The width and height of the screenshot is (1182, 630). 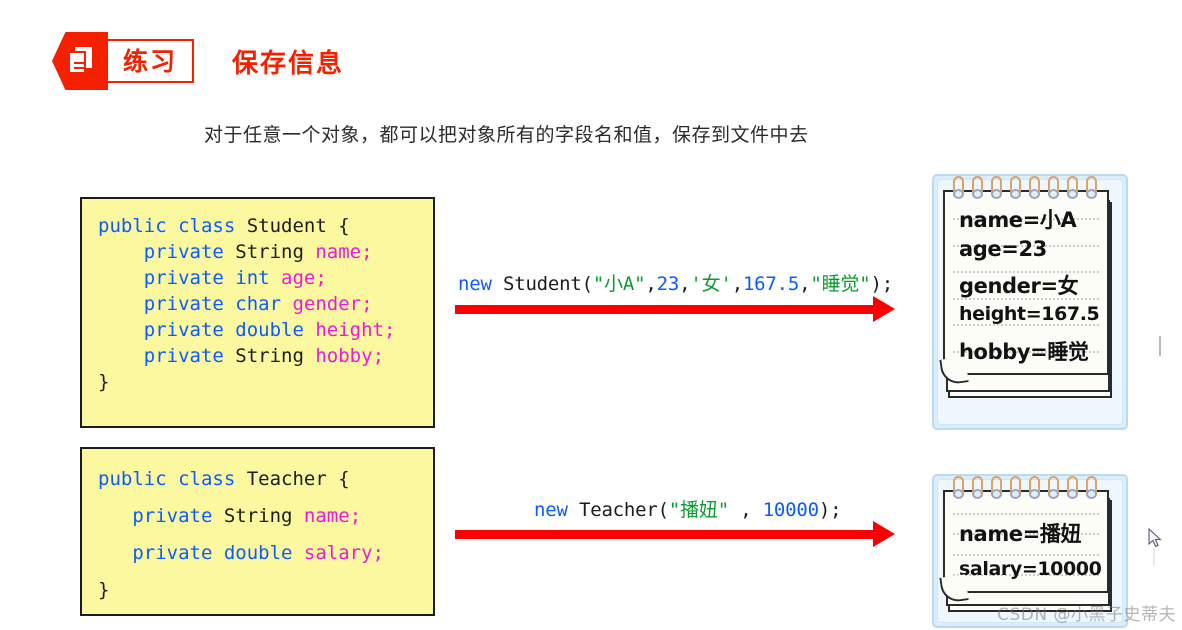 What do you see at coordinates (623, 510) in the screenshot?
I see `code-token: Teacher(` at bounding box center [623, 510].